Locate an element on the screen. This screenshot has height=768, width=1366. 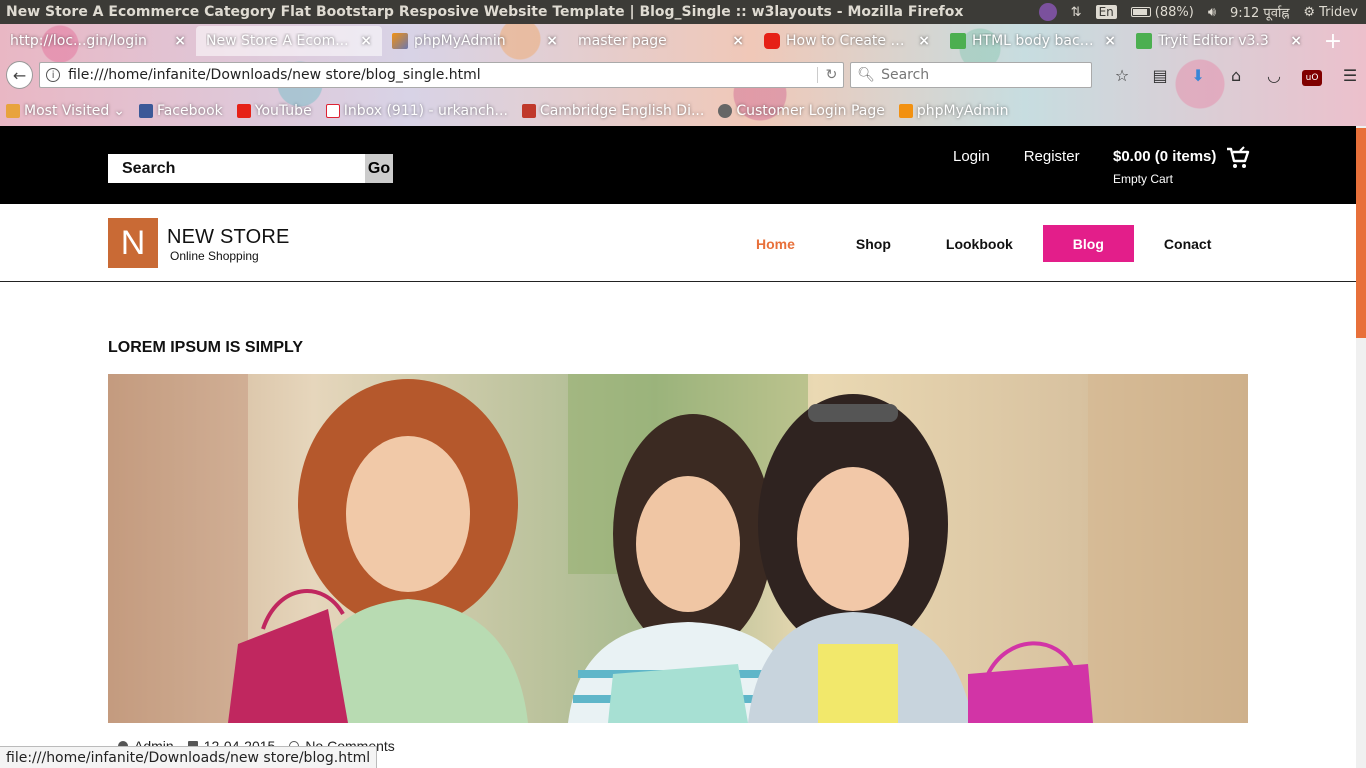
bookmark-label: Most Visited is located at coordinates (67, 111).